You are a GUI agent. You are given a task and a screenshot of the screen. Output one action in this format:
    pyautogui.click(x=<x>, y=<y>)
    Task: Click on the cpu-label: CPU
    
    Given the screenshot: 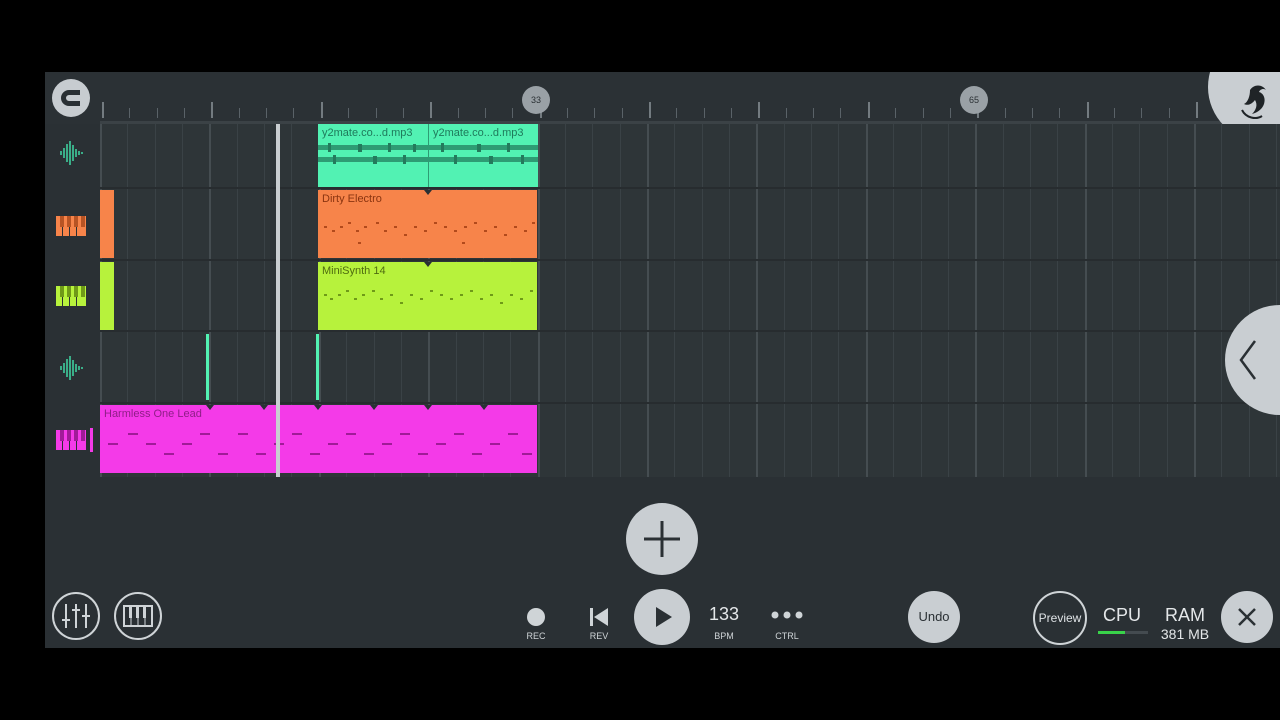 What is the action you would take?
    pyautogui.click(x=1121, y=615)
    